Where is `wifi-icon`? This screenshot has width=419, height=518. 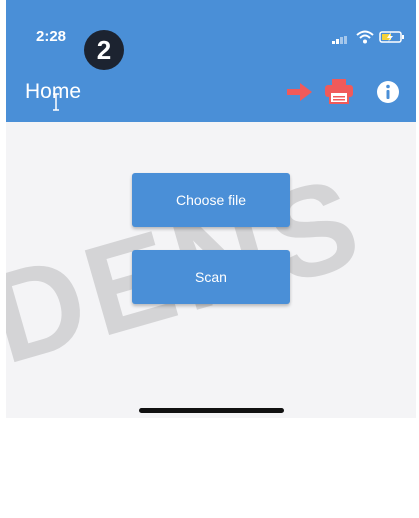
wifi-icon is located at coordinates (365, 37).